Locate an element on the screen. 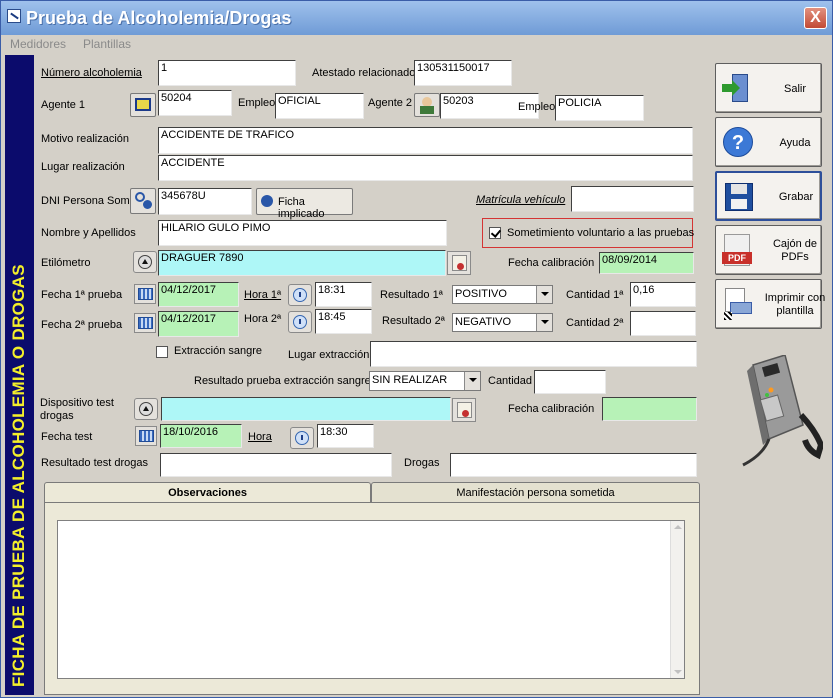 This screenshot has width=833, height=698. extraccion-checkbox is located at coordinates (162, 352).